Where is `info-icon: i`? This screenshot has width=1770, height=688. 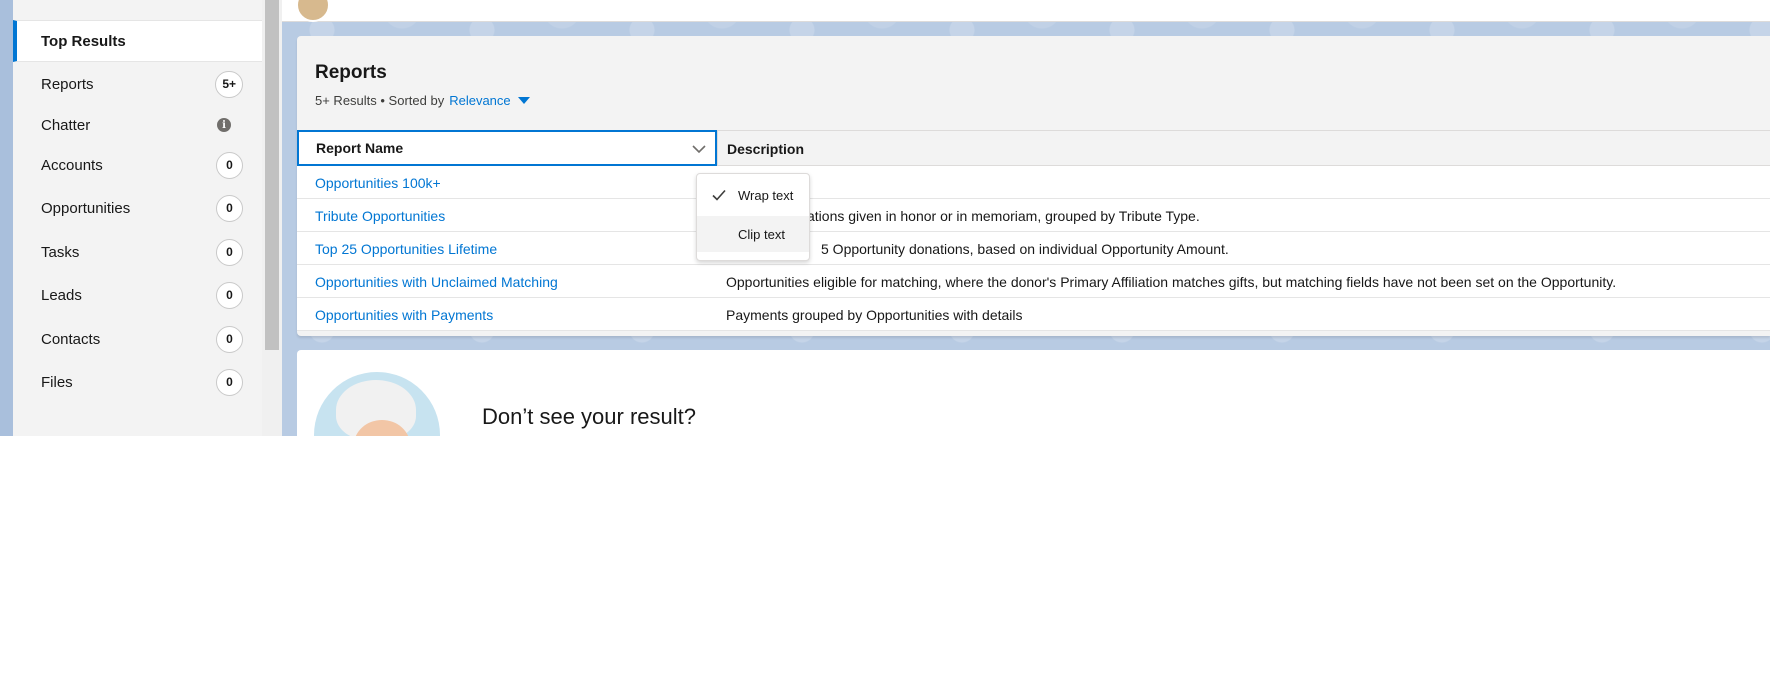
info-icon: i is located at coordinates (224, 125).